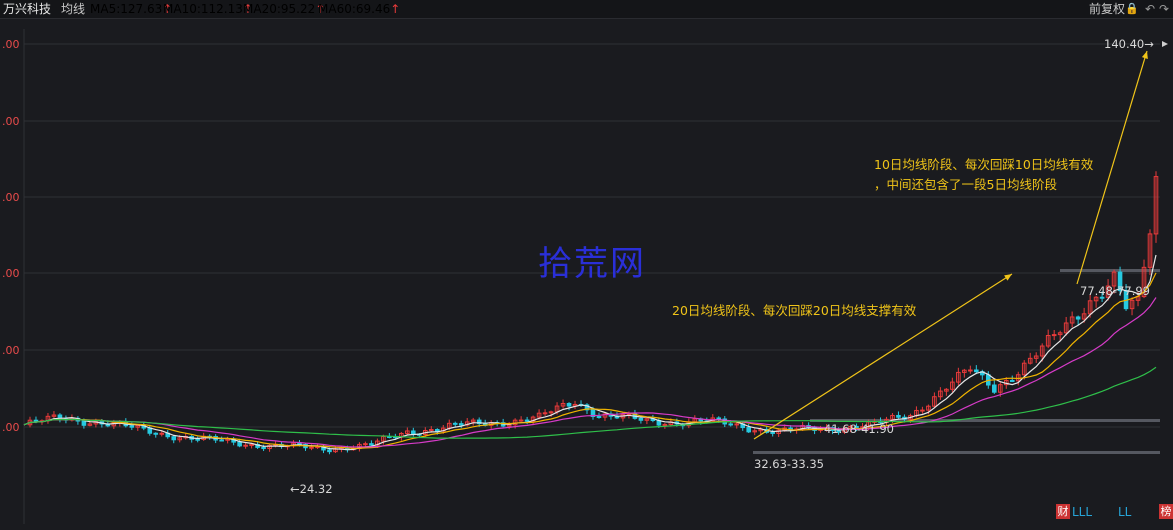  I want to click on trend-arrow-10day-head, so click(1144, 55).